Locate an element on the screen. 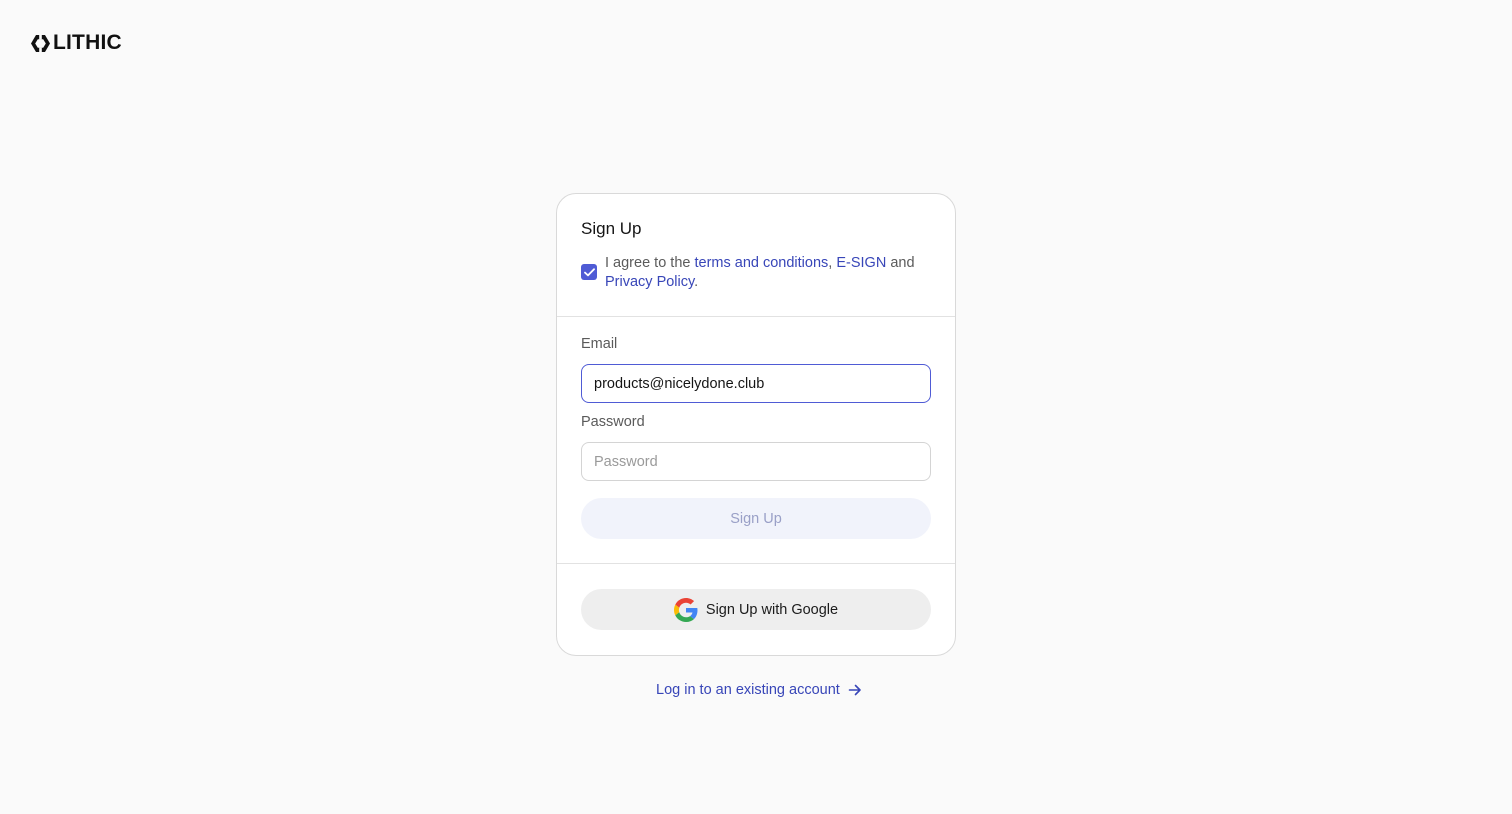 The image size is (1512, 814). credentials-section: Email Password Sign Up is located at coordinates (756, 440).